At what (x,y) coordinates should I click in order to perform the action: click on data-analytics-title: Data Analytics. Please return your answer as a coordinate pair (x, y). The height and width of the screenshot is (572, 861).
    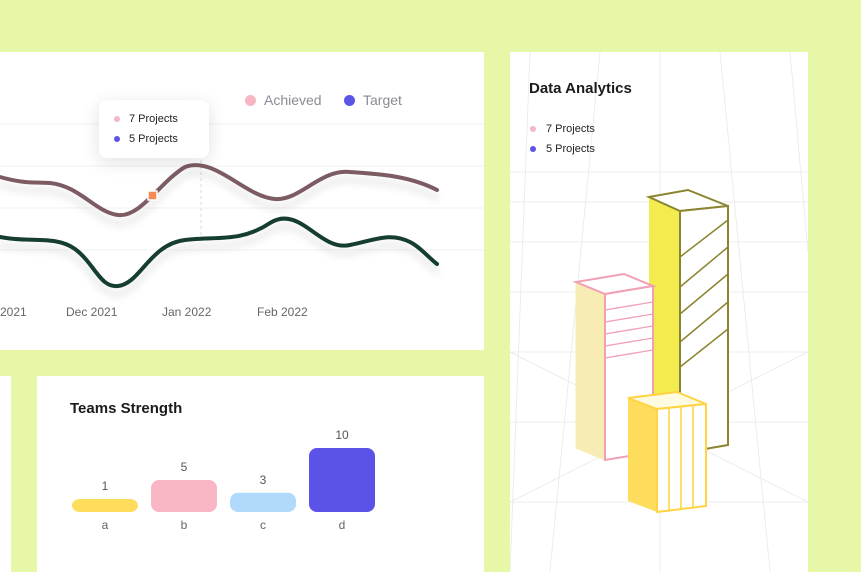
    Looking at the image, I should click on (580, 88).